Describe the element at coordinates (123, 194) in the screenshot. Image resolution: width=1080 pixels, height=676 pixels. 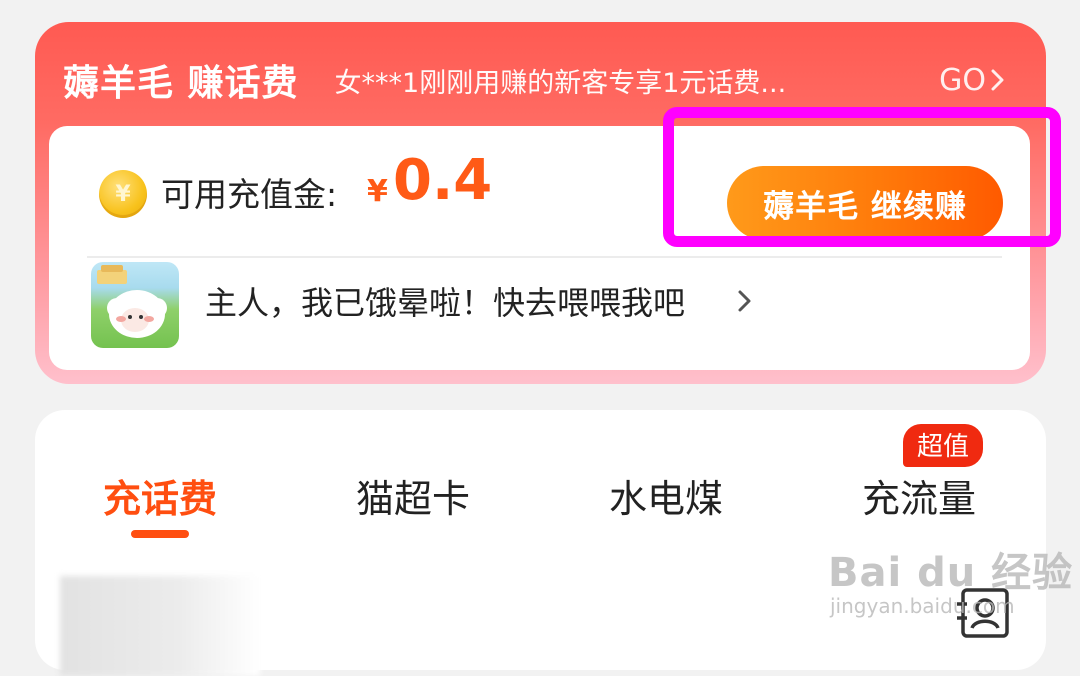
I see `coin-icon: ¥` at that location.